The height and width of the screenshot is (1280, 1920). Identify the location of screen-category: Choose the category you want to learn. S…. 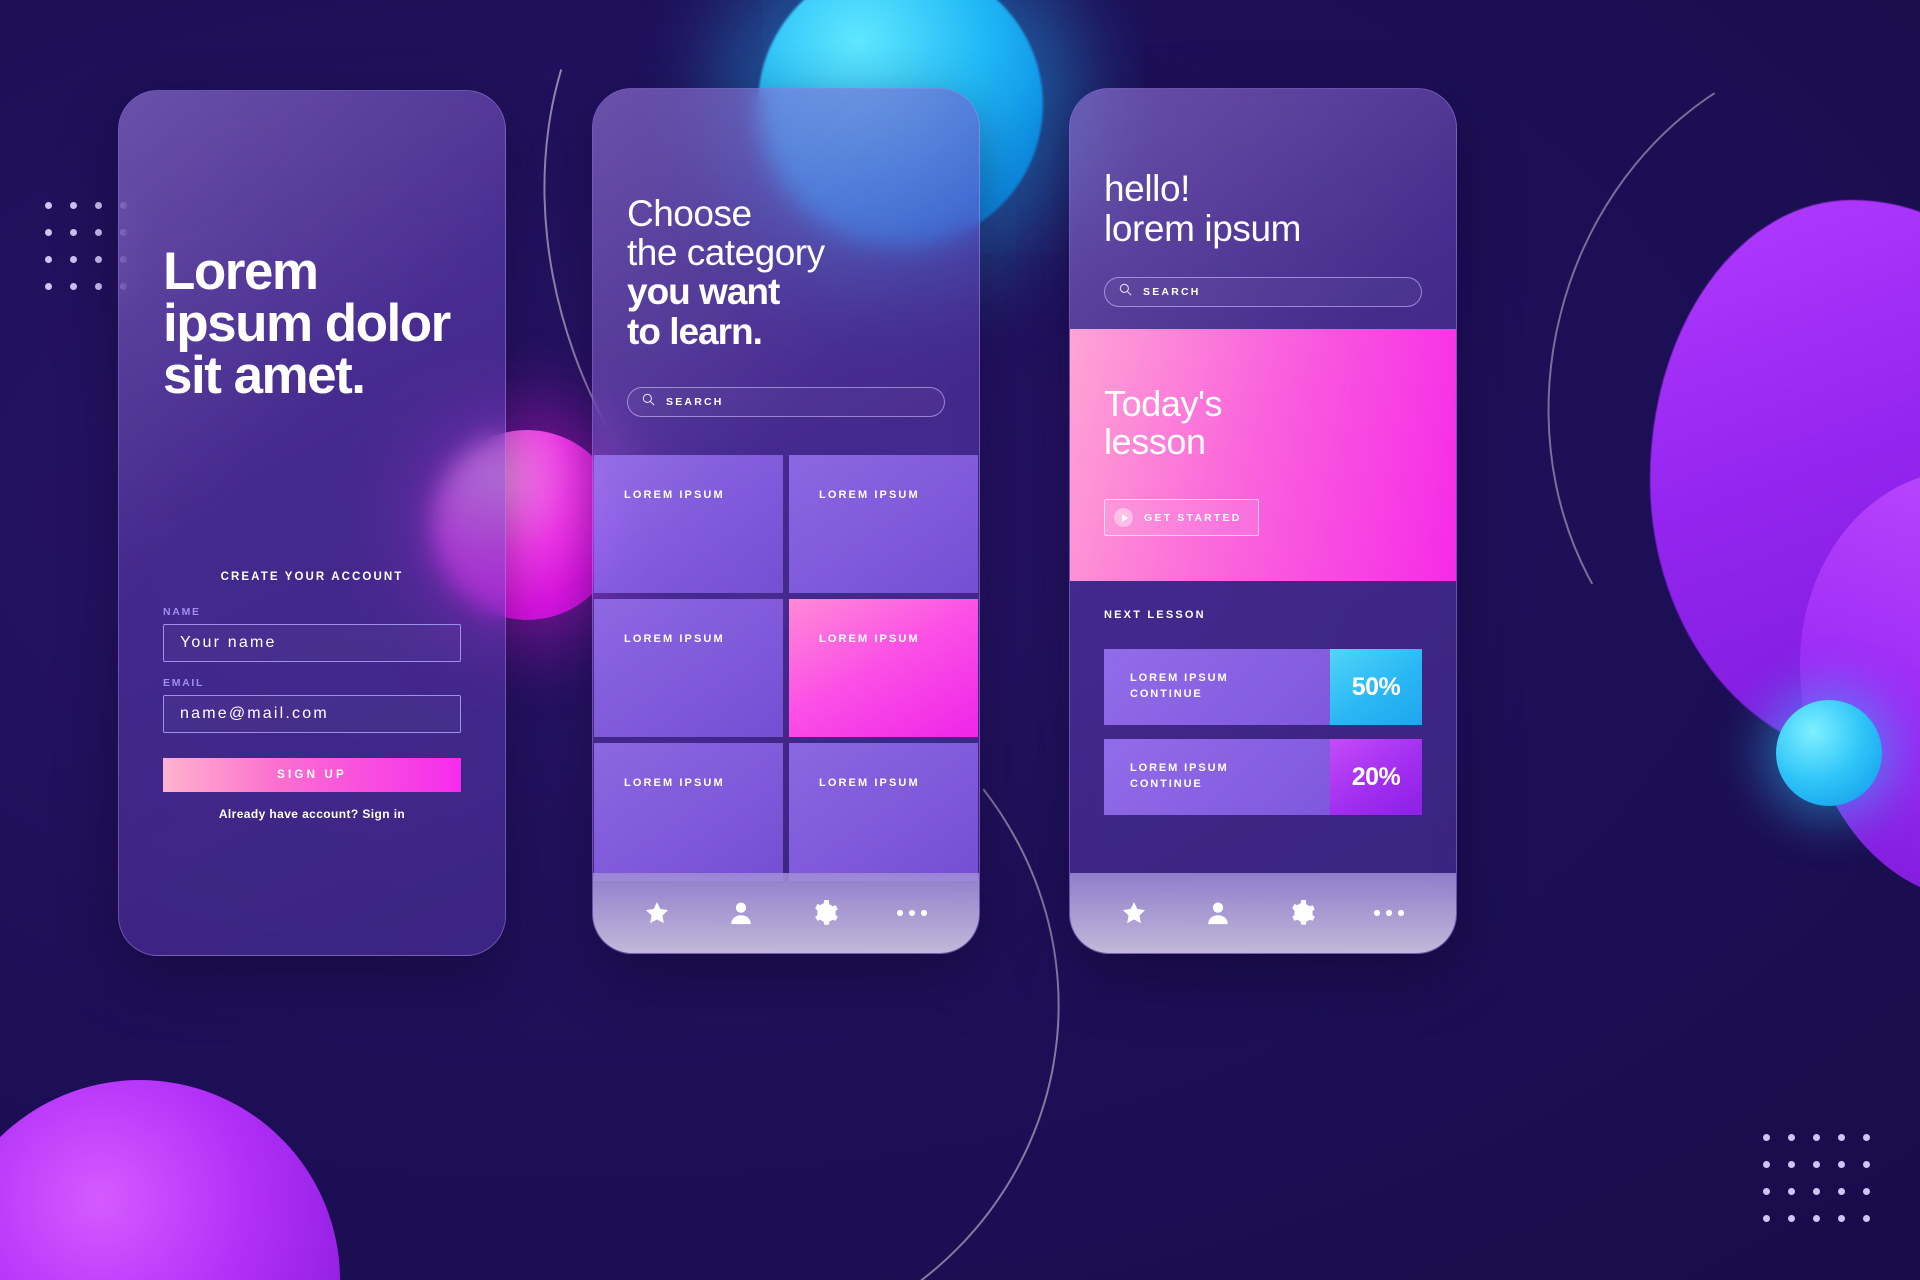
(786, 521).